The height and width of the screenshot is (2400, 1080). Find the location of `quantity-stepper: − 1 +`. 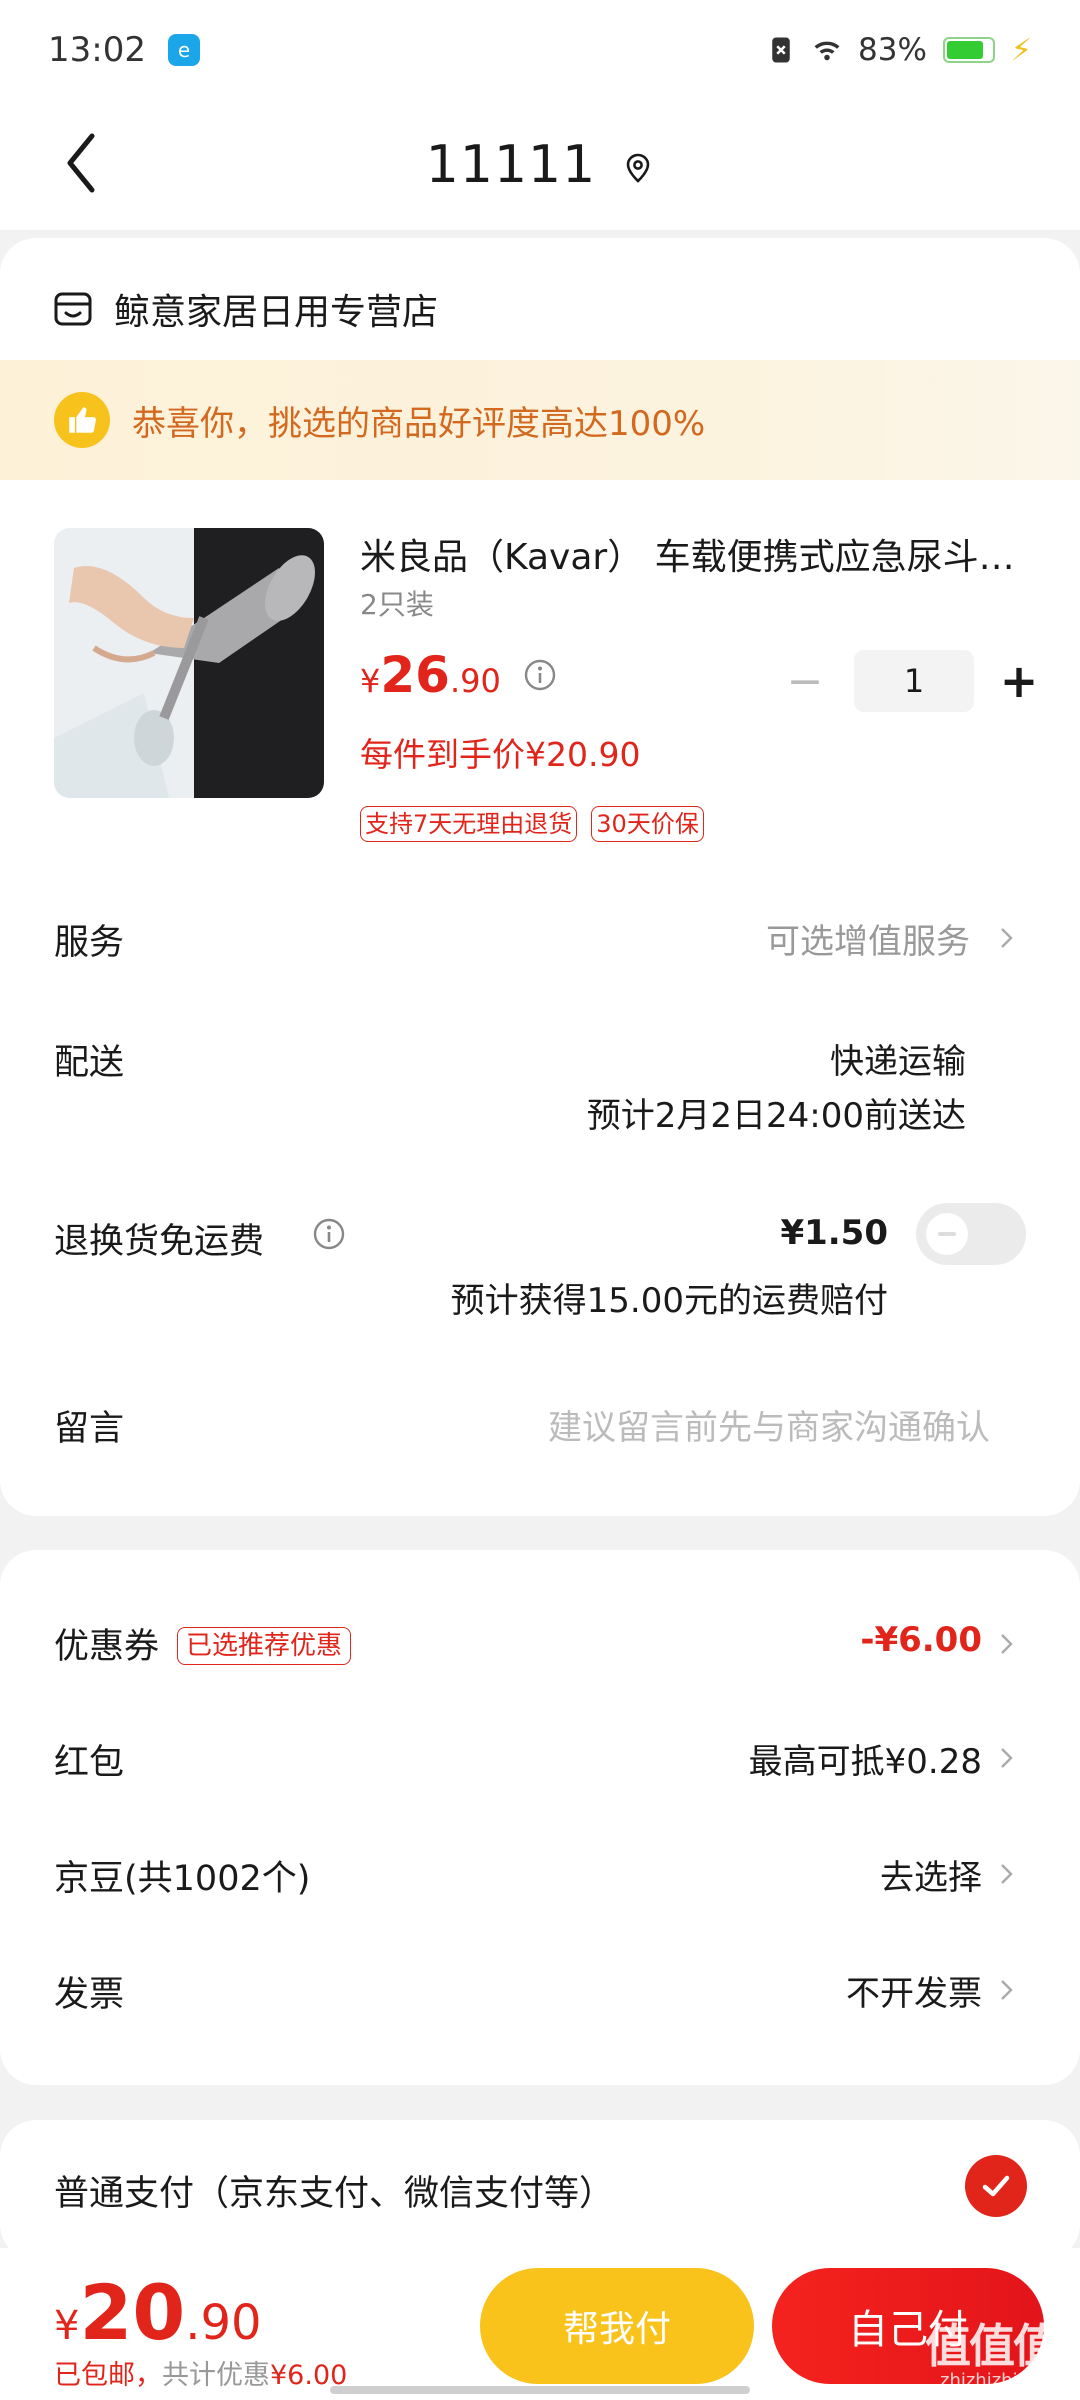

quantity-stepper: − 1 + is located at coordinates (912, 681).